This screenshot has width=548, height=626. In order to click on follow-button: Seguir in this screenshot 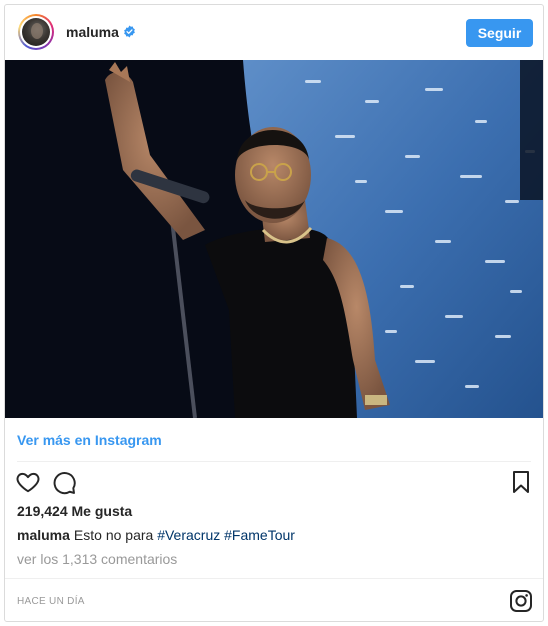, I will do `click(499, 33)`.